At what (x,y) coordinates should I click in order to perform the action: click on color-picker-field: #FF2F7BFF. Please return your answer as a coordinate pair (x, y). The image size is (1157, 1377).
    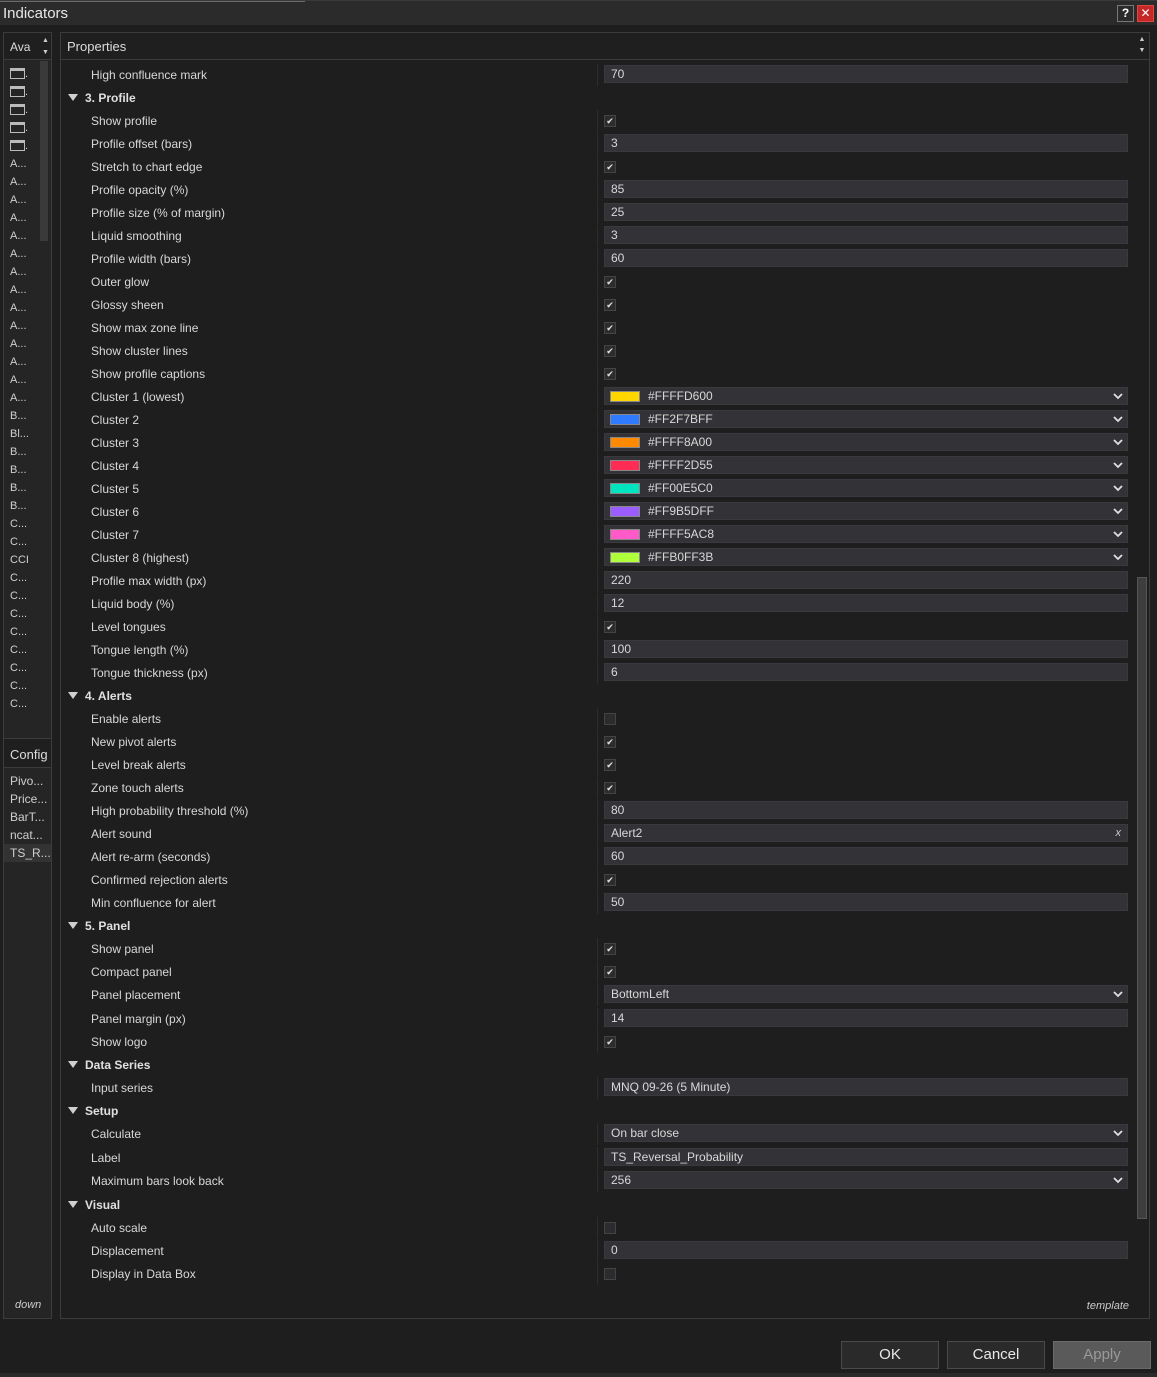
    Looking at the image, I should click on (866, 419).